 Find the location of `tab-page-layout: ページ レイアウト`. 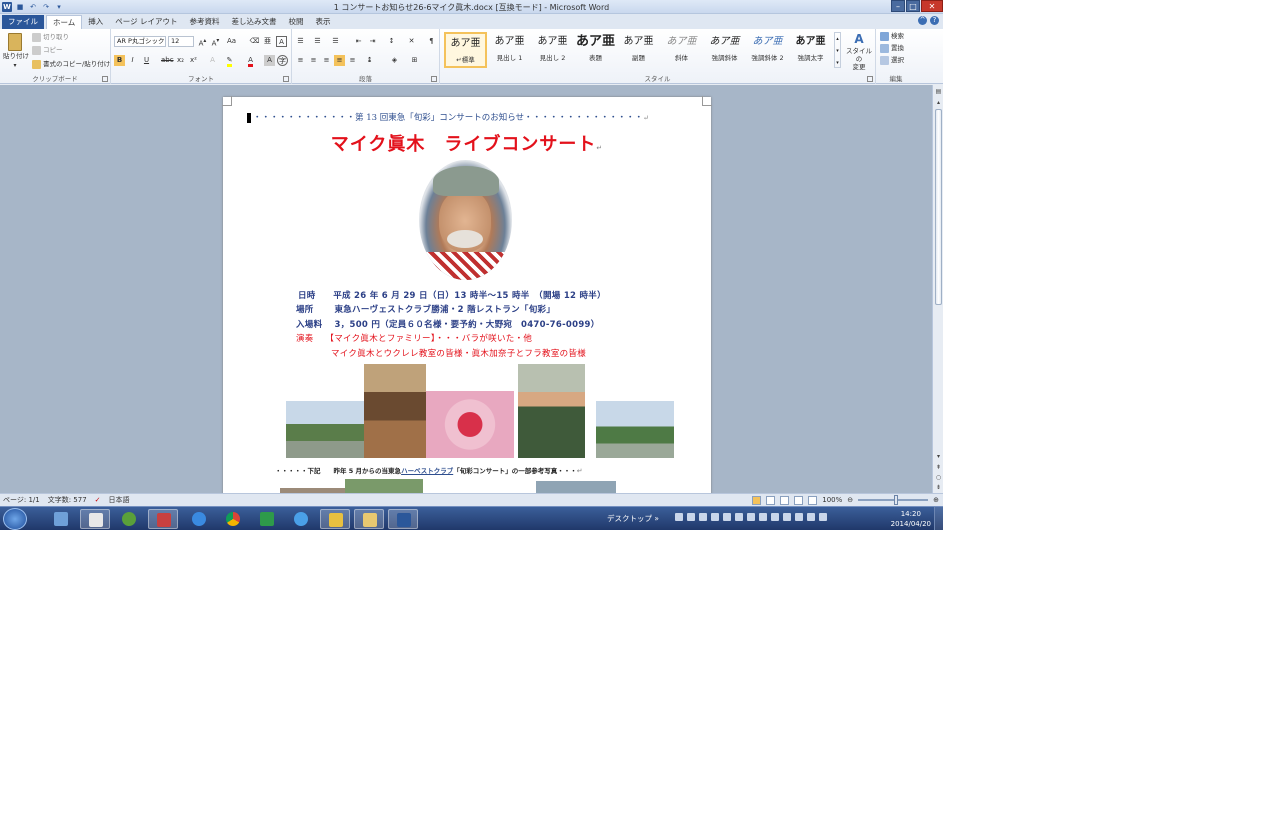

tab-page-layout: ページ レイアウト is located at coordinates (146, 22).